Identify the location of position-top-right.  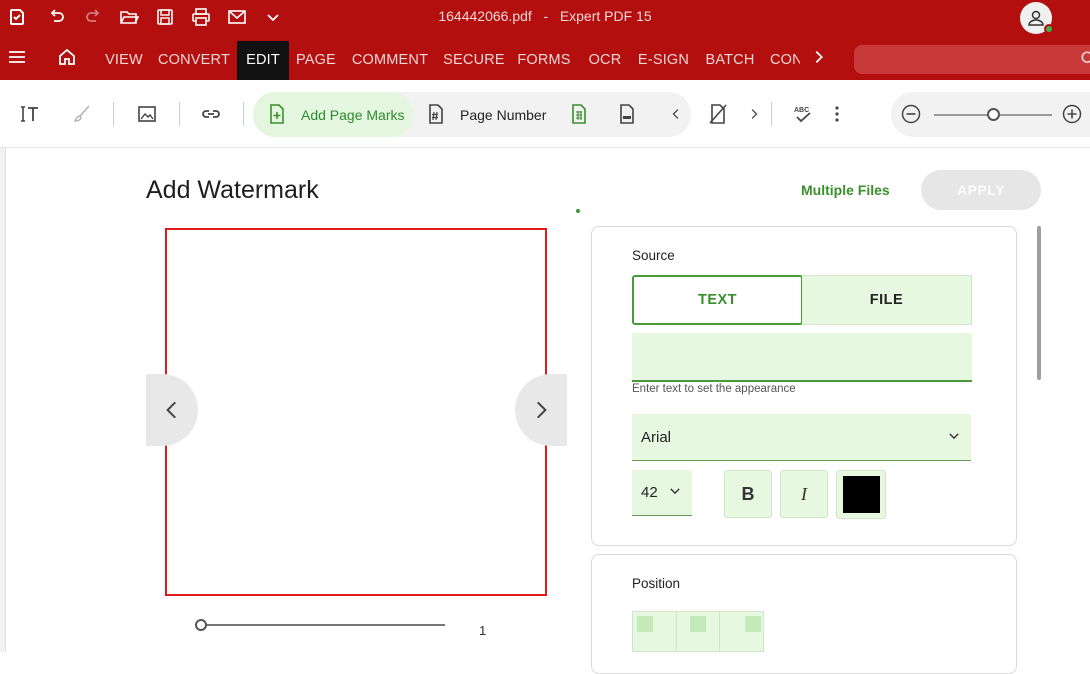
(741, 631).